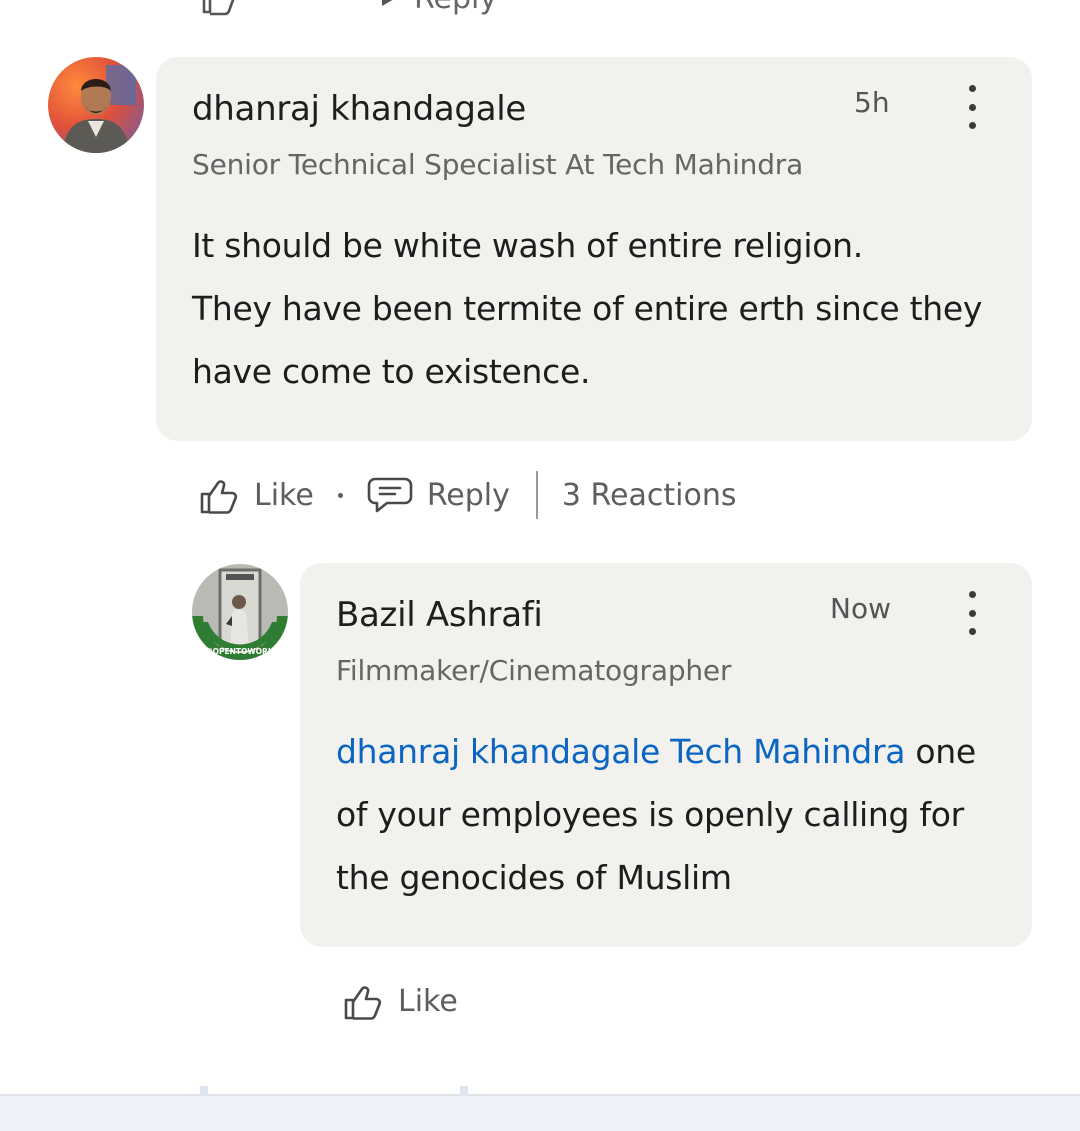 The height and width of the screenshot is (1131, 1080). What do you see at coordinates (872, 102) in the screenshot?
I see `comment-timestamp: 5h` at bounding box center [872, 102].